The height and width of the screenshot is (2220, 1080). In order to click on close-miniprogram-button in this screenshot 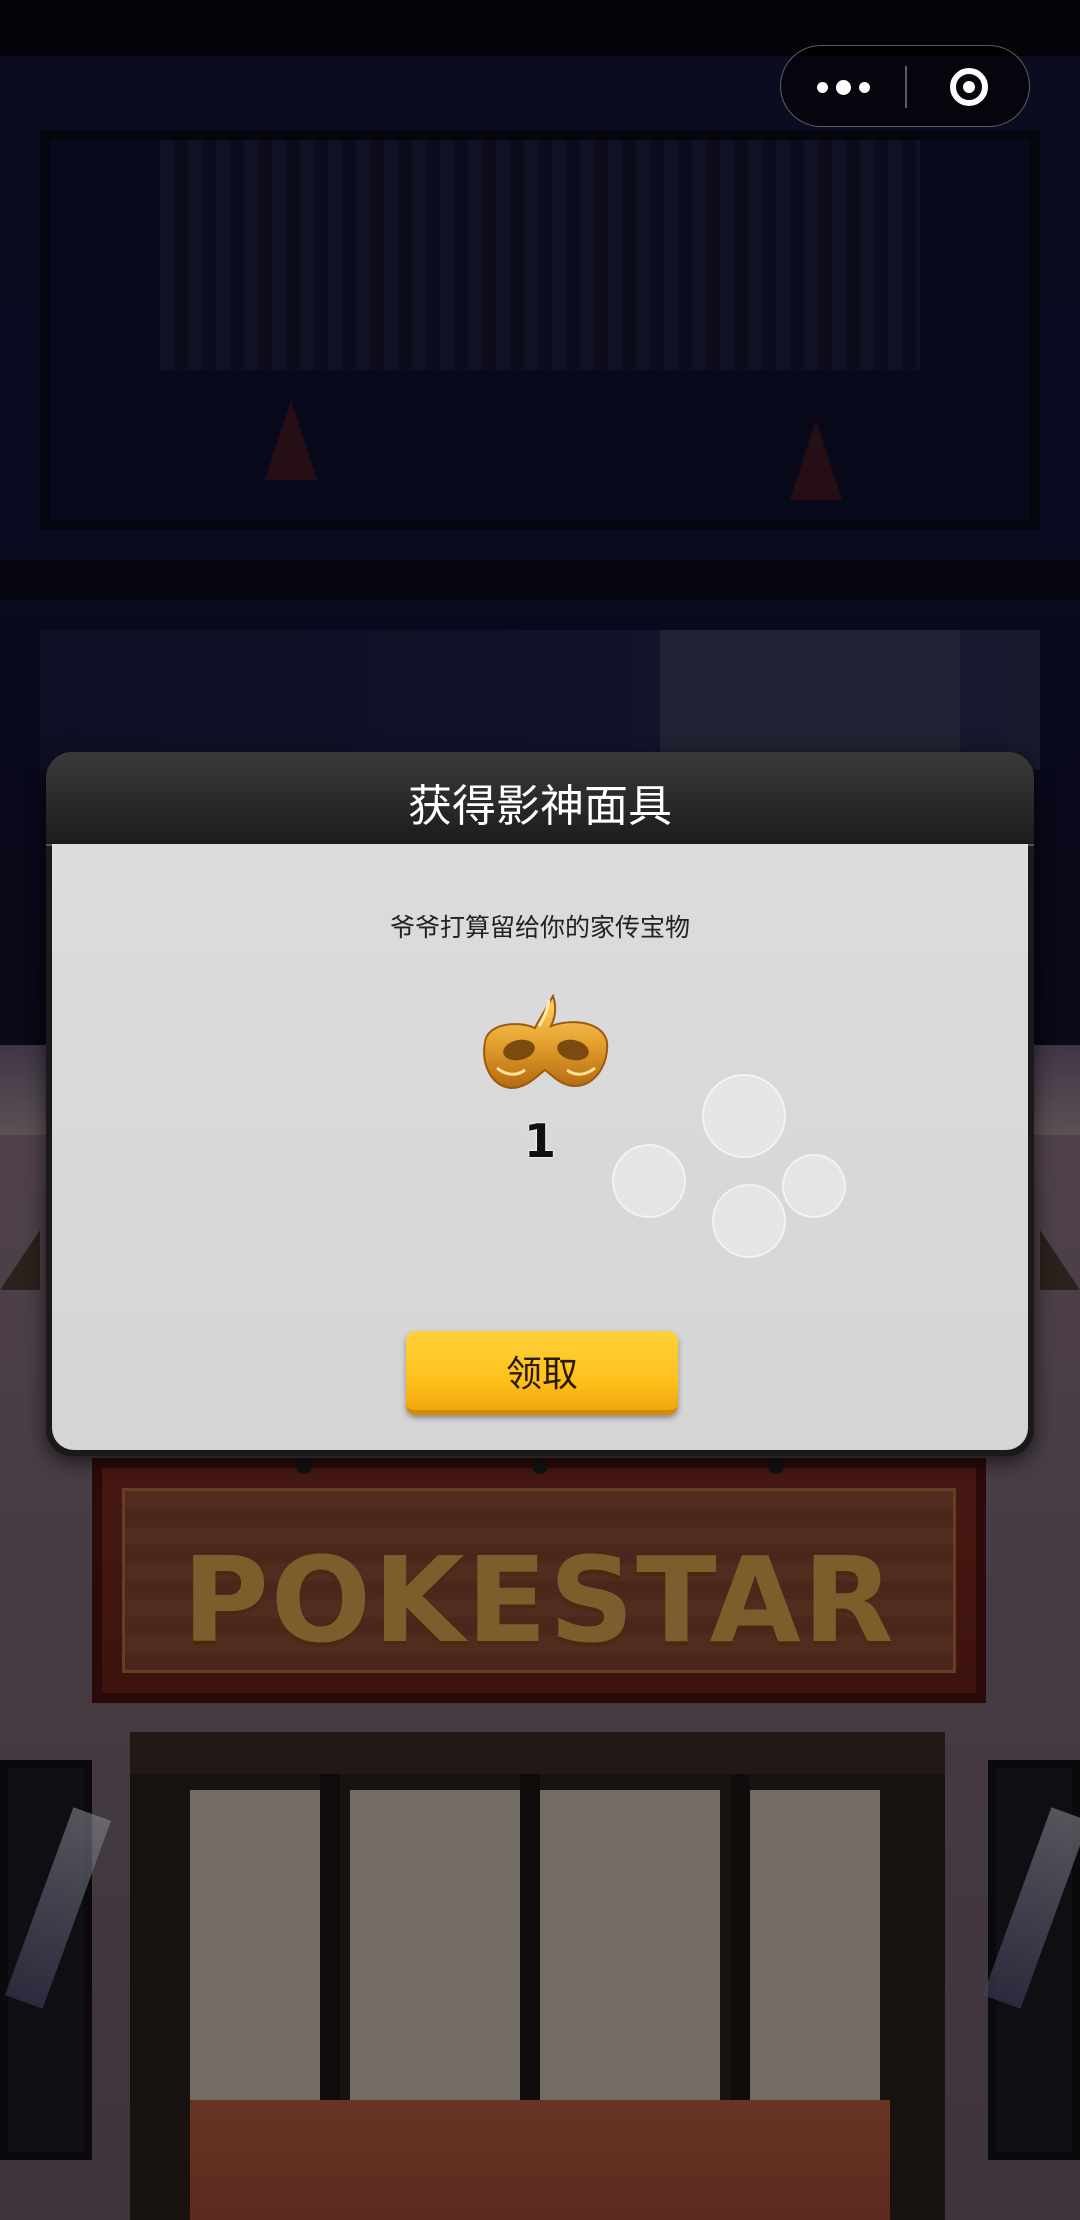, I will do `click(969, 87)`.